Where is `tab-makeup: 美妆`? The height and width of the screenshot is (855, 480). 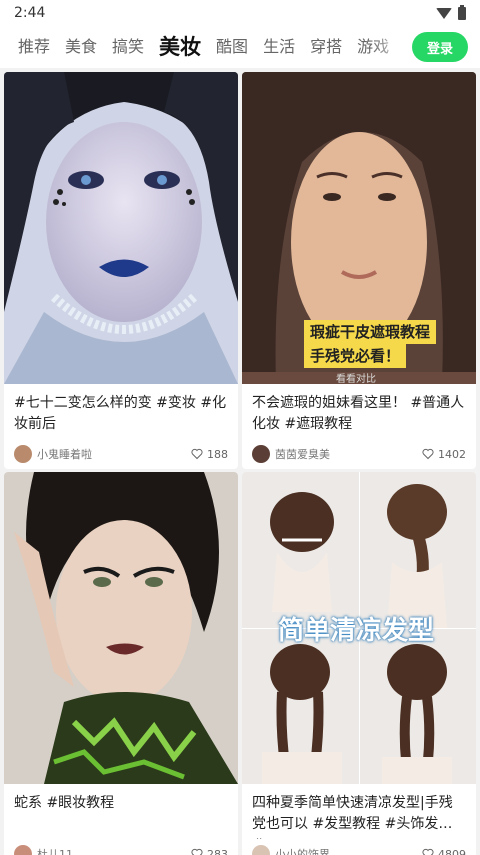 tab-makeup: 美妆 is located at coordinates (180, 47).